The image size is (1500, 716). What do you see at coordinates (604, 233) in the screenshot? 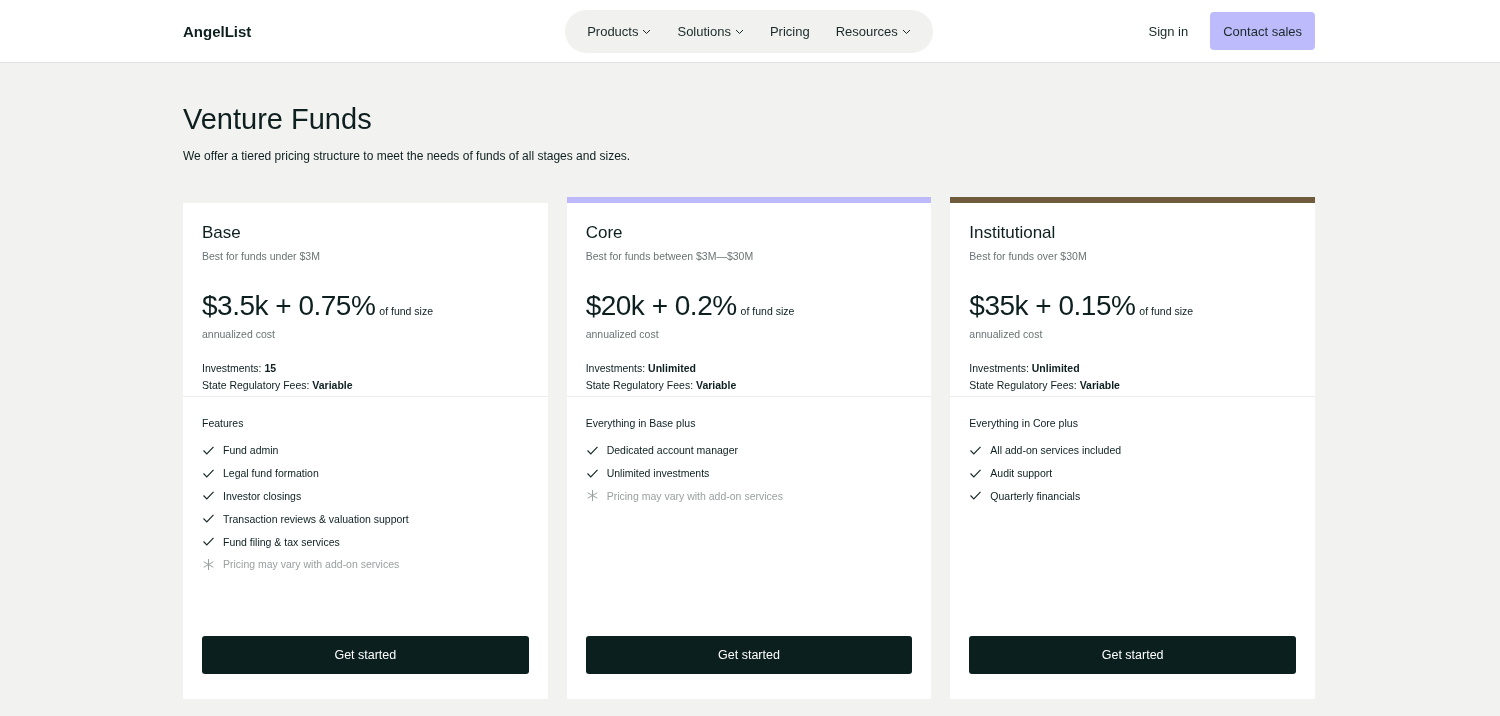
I see `plan-name: Core` at bounding box center [604, 233].